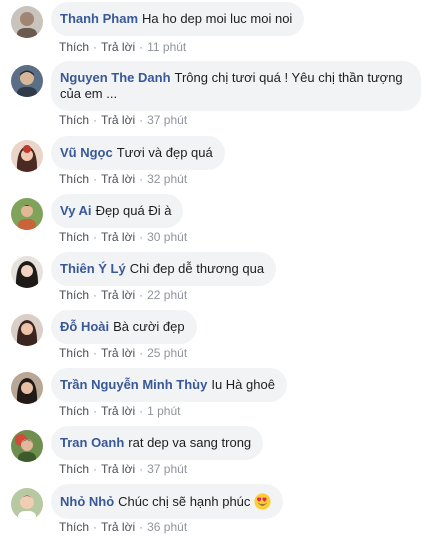  I want to click on comment-bubble: Vy Ai Đẹp quá Đi à, so click(117, 211).